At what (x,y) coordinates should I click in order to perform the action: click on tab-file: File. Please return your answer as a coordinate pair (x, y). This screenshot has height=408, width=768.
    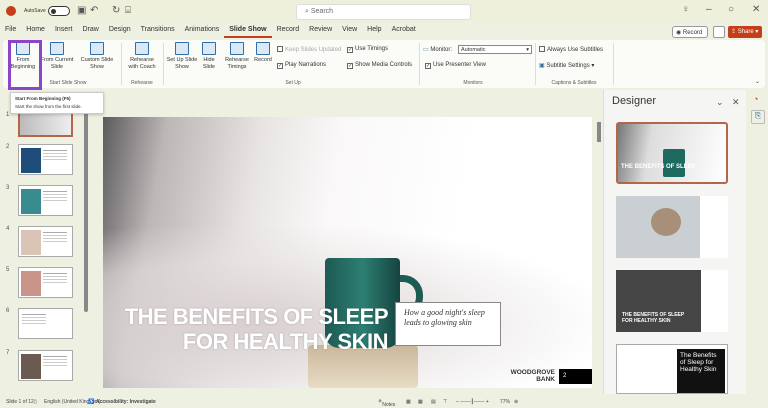
    Looking at the image, I should click on (10, 31).